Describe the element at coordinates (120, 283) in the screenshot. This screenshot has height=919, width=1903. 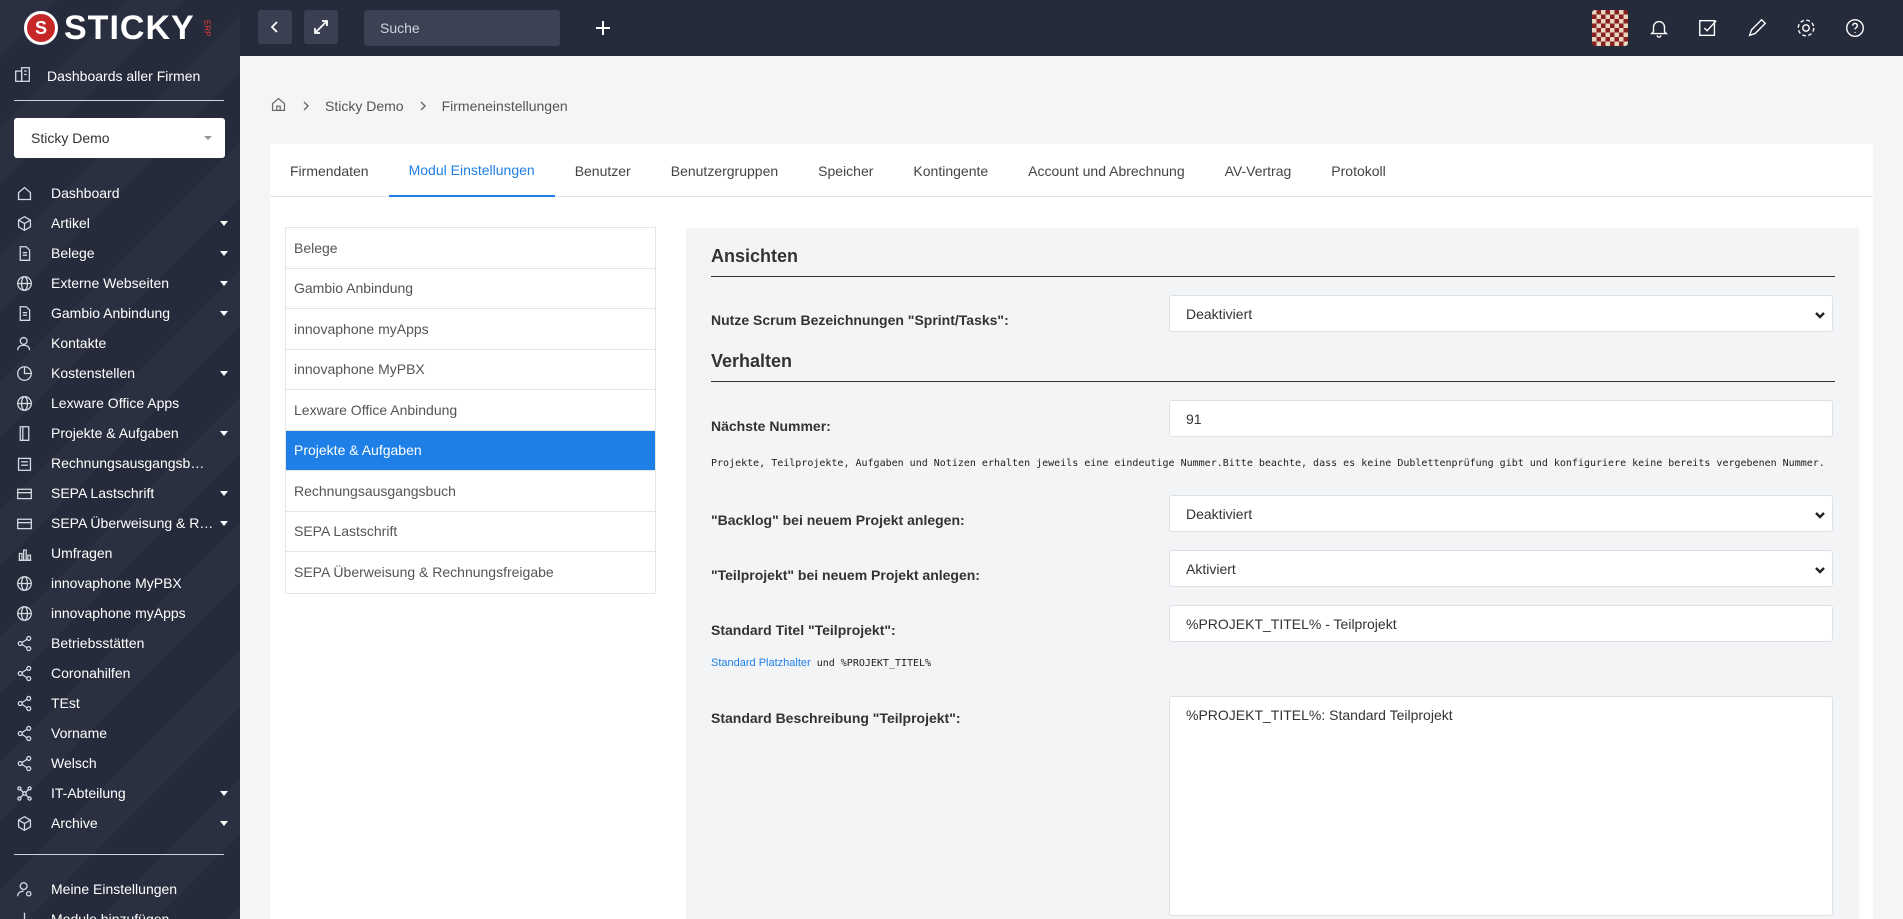
I see `sidebar-item-externe-webseiten: Externe Webseiten` at that location.